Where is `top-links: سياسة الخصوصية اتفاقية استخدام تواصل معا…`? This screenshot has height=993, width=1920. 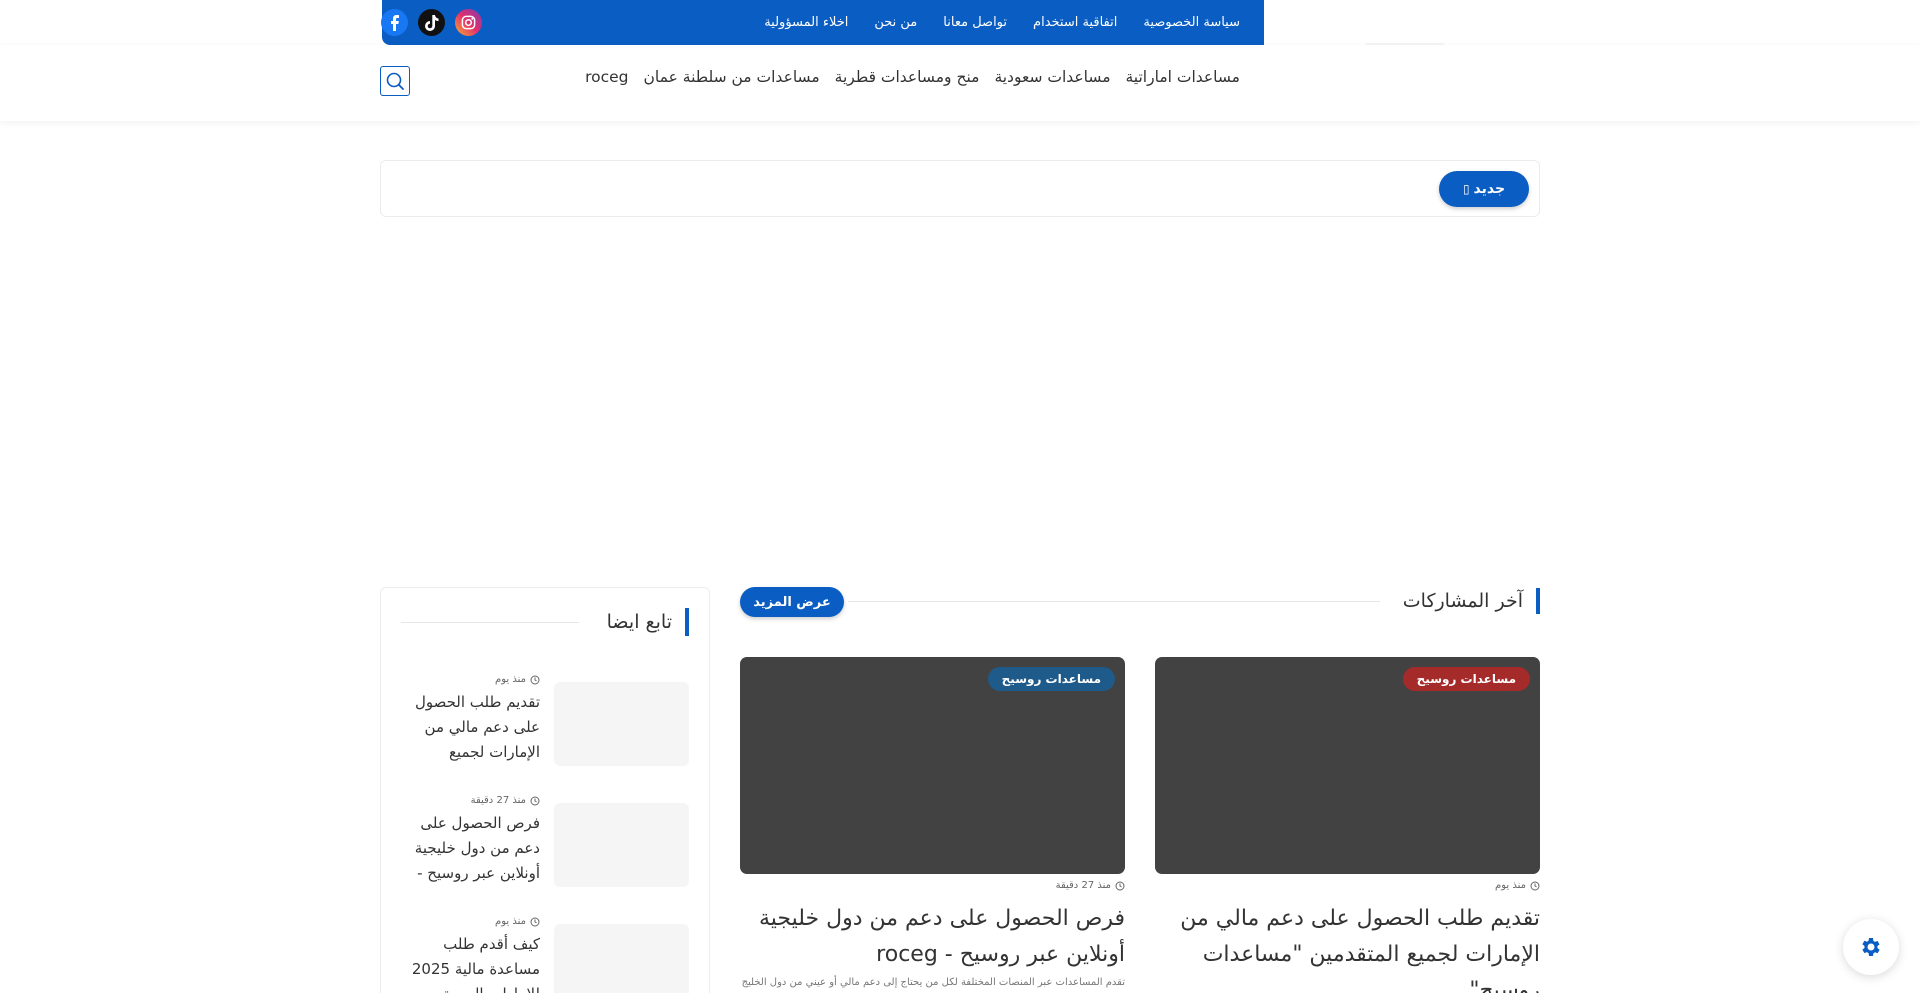
top-links: سياسة الخصوصية اتفاقية استخدام تواصل معا… is located at coordinates (1002, 22).